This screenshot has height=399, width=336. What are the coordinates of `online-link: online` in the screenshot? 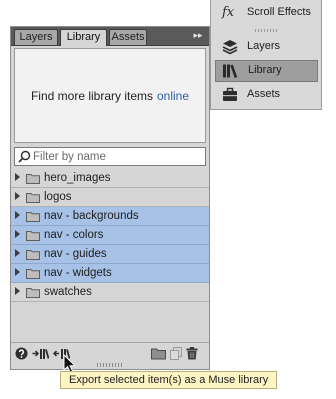 It's located at (173, 96).